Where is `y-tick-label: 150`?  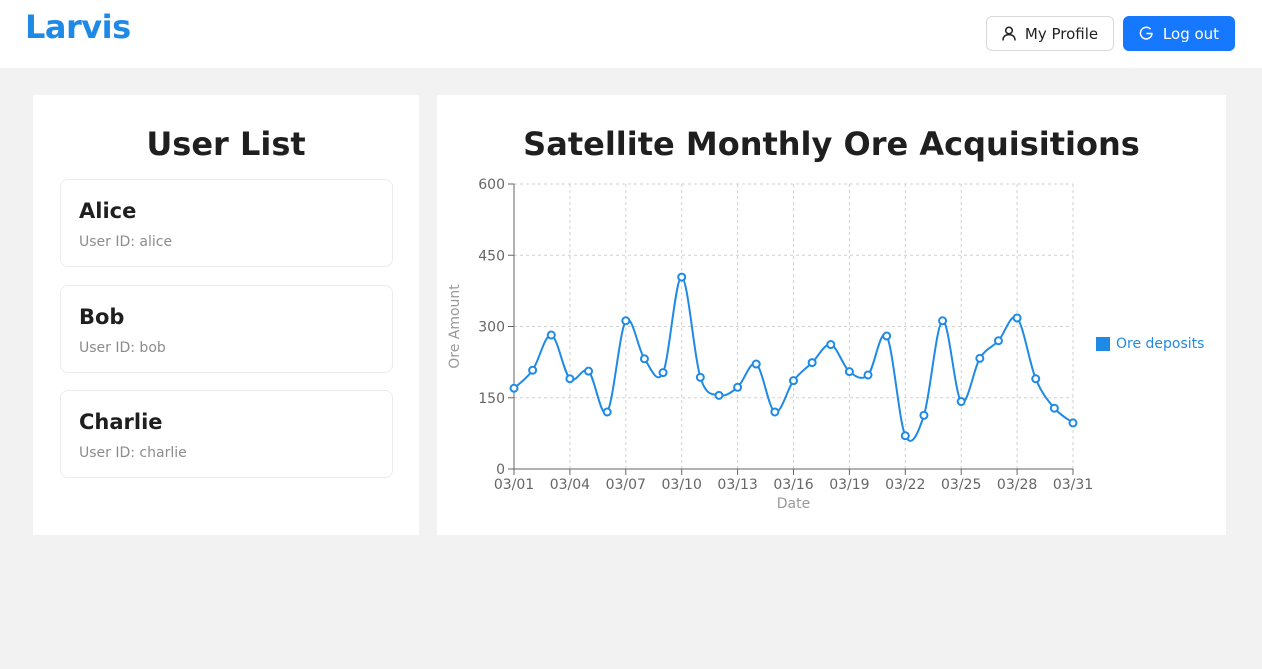
y-tick-label: 150 is located at coordinates (491, 399).